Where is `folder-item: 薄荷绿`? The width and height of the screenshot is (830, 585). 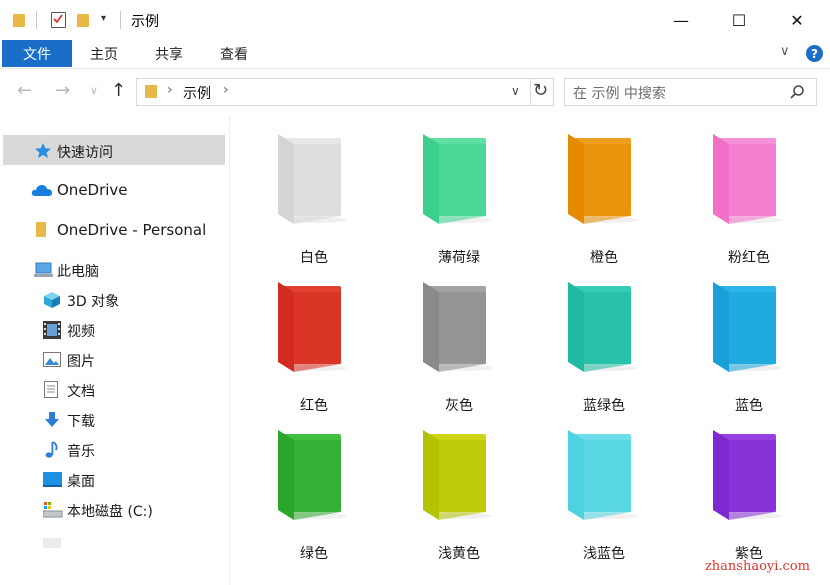 folder-item: 薄荷绿 is located at coordinates (459, 200).